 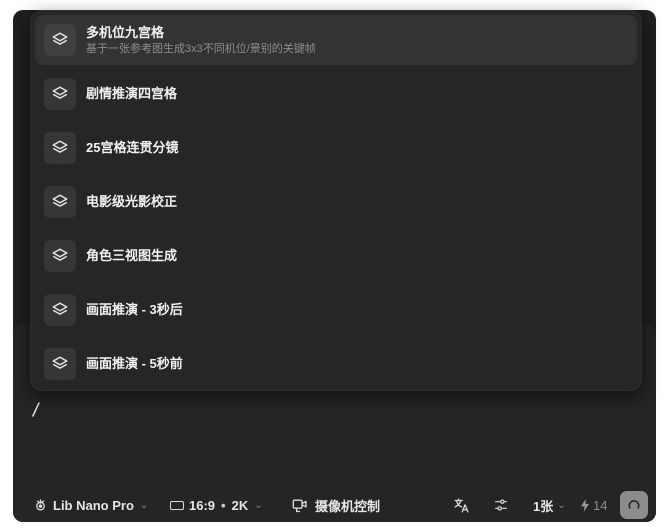 I want to click on camera-control-label: 摄像机控制, so click(x=348, y=506).